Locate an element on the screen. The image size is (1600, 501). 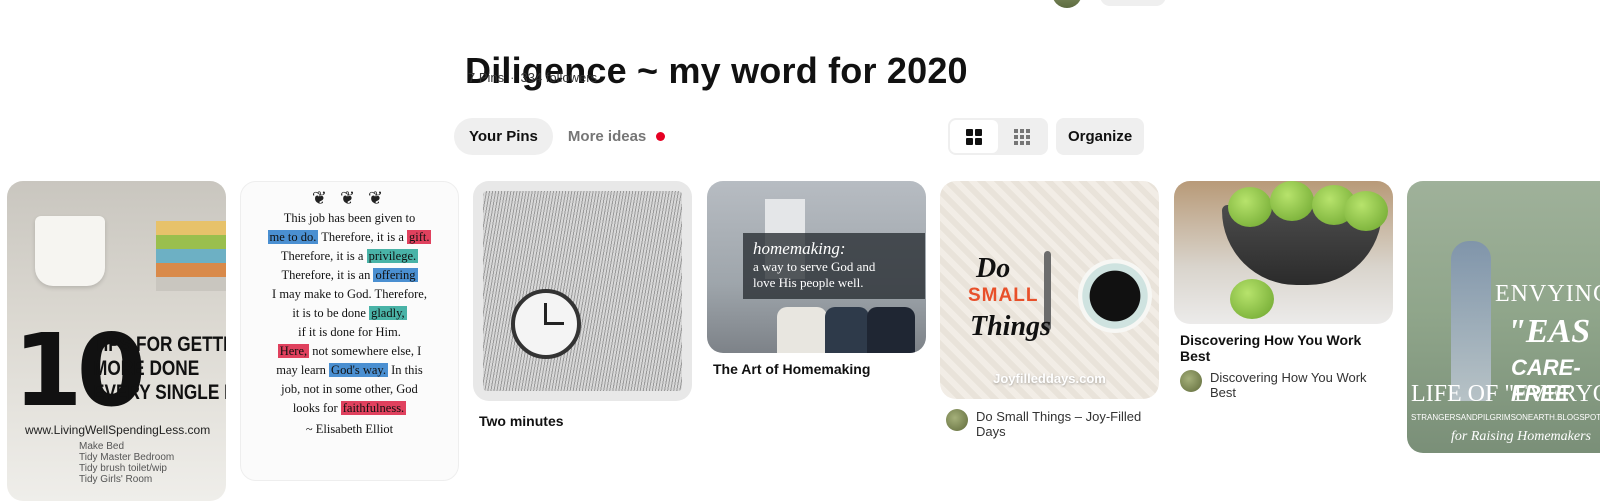
pin-card: Two minutes is located at coordinates (582, 305).